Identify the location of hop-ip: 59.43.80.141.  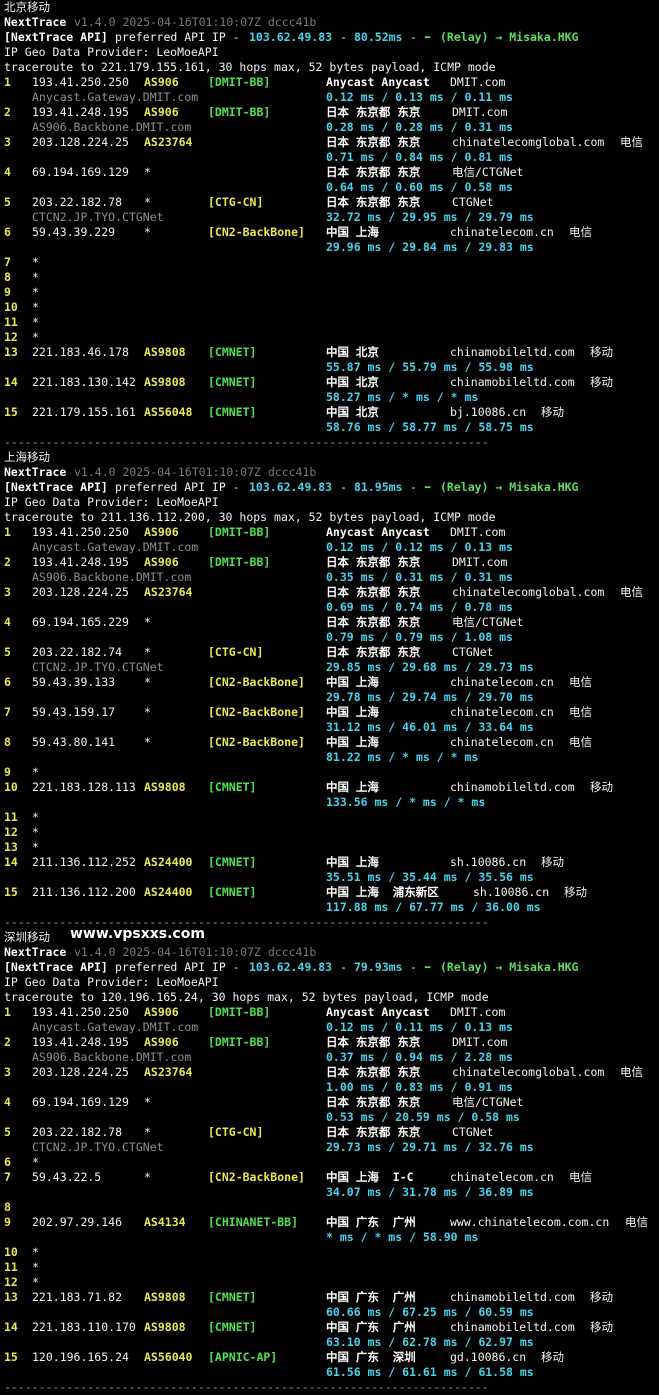
(74, 742).